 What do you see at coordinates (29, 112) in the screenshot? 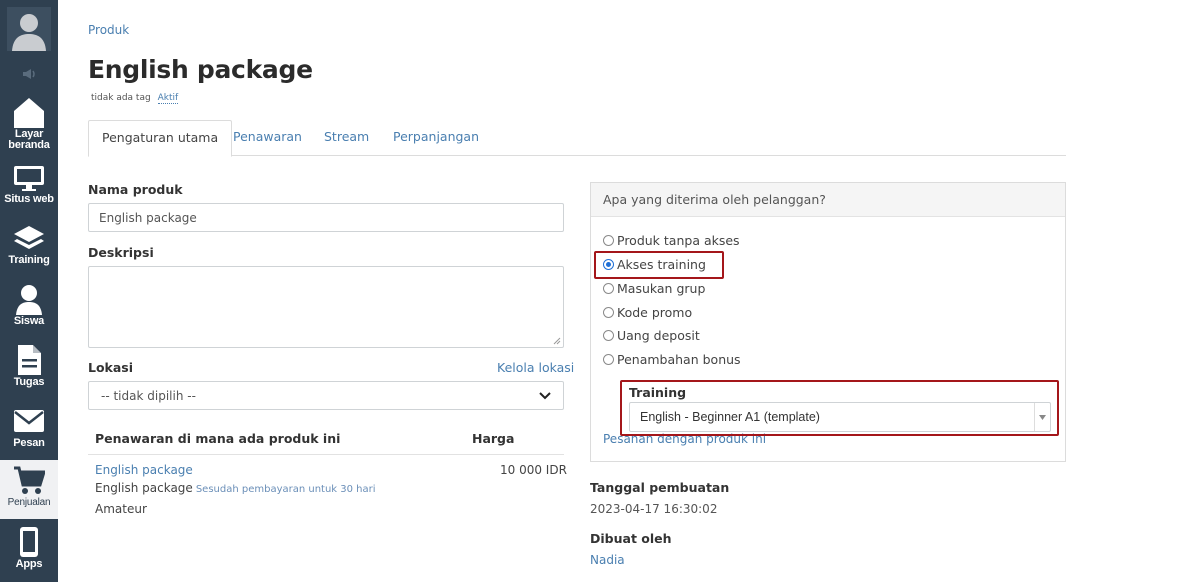
I see `home-icon` at bounding box center [29, 112].